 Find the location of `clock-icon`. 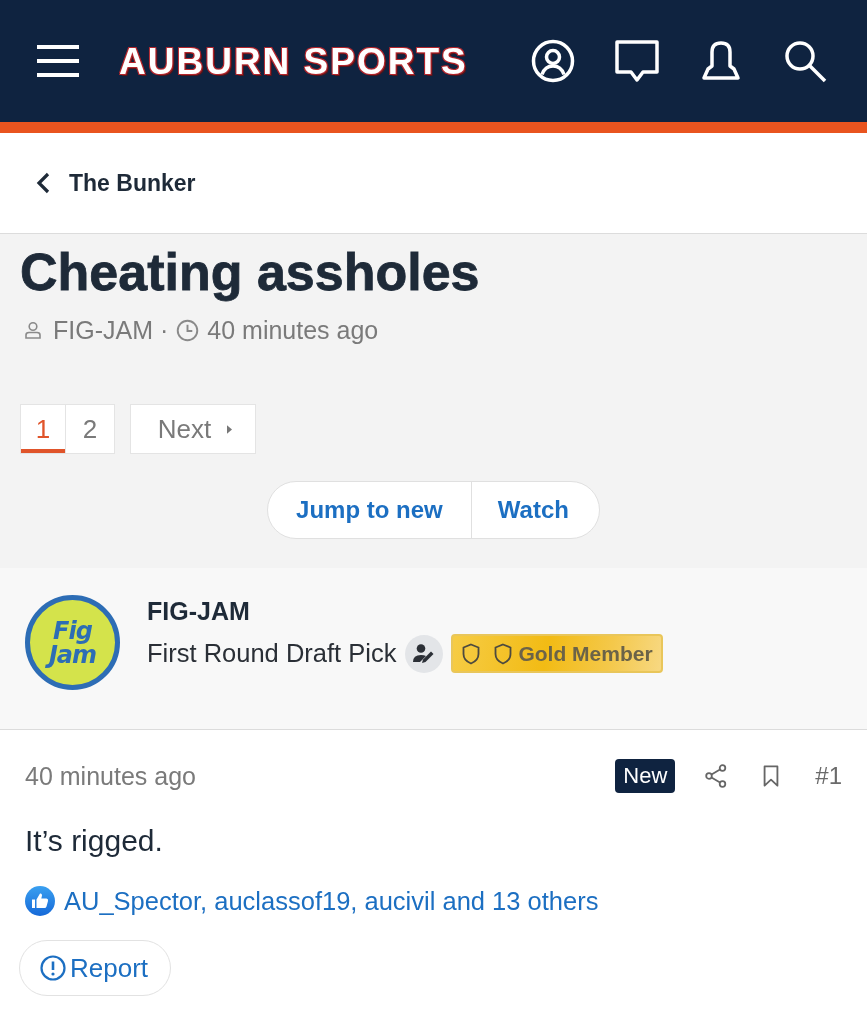

clock-icon is located at coordinates (188, 330).